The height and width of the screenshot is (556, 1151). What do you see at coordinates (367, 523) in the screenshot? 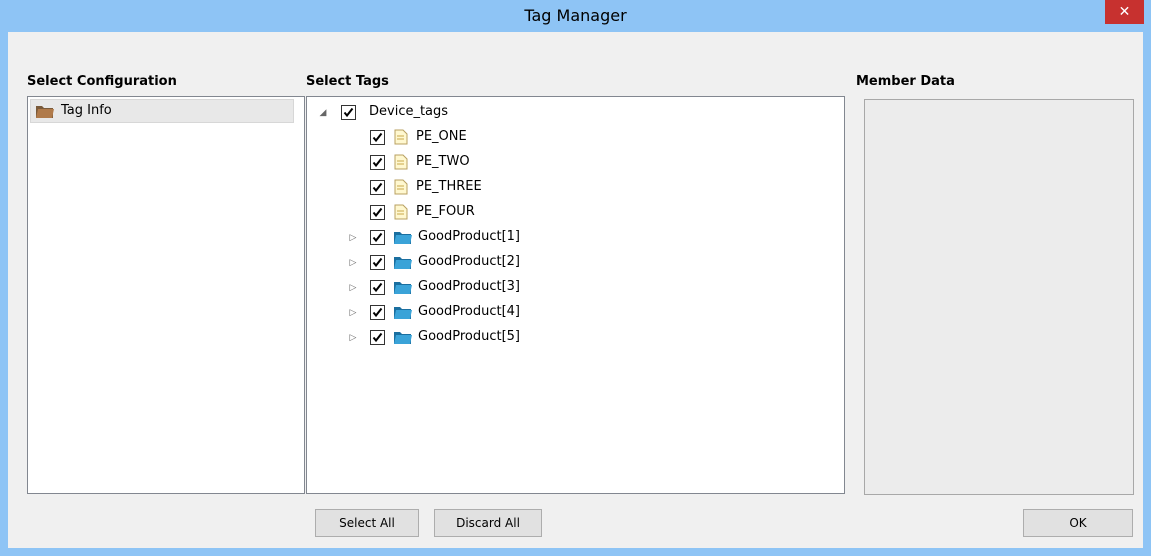
I see `select-all-button: Select All` at bounding box center [367, 523].